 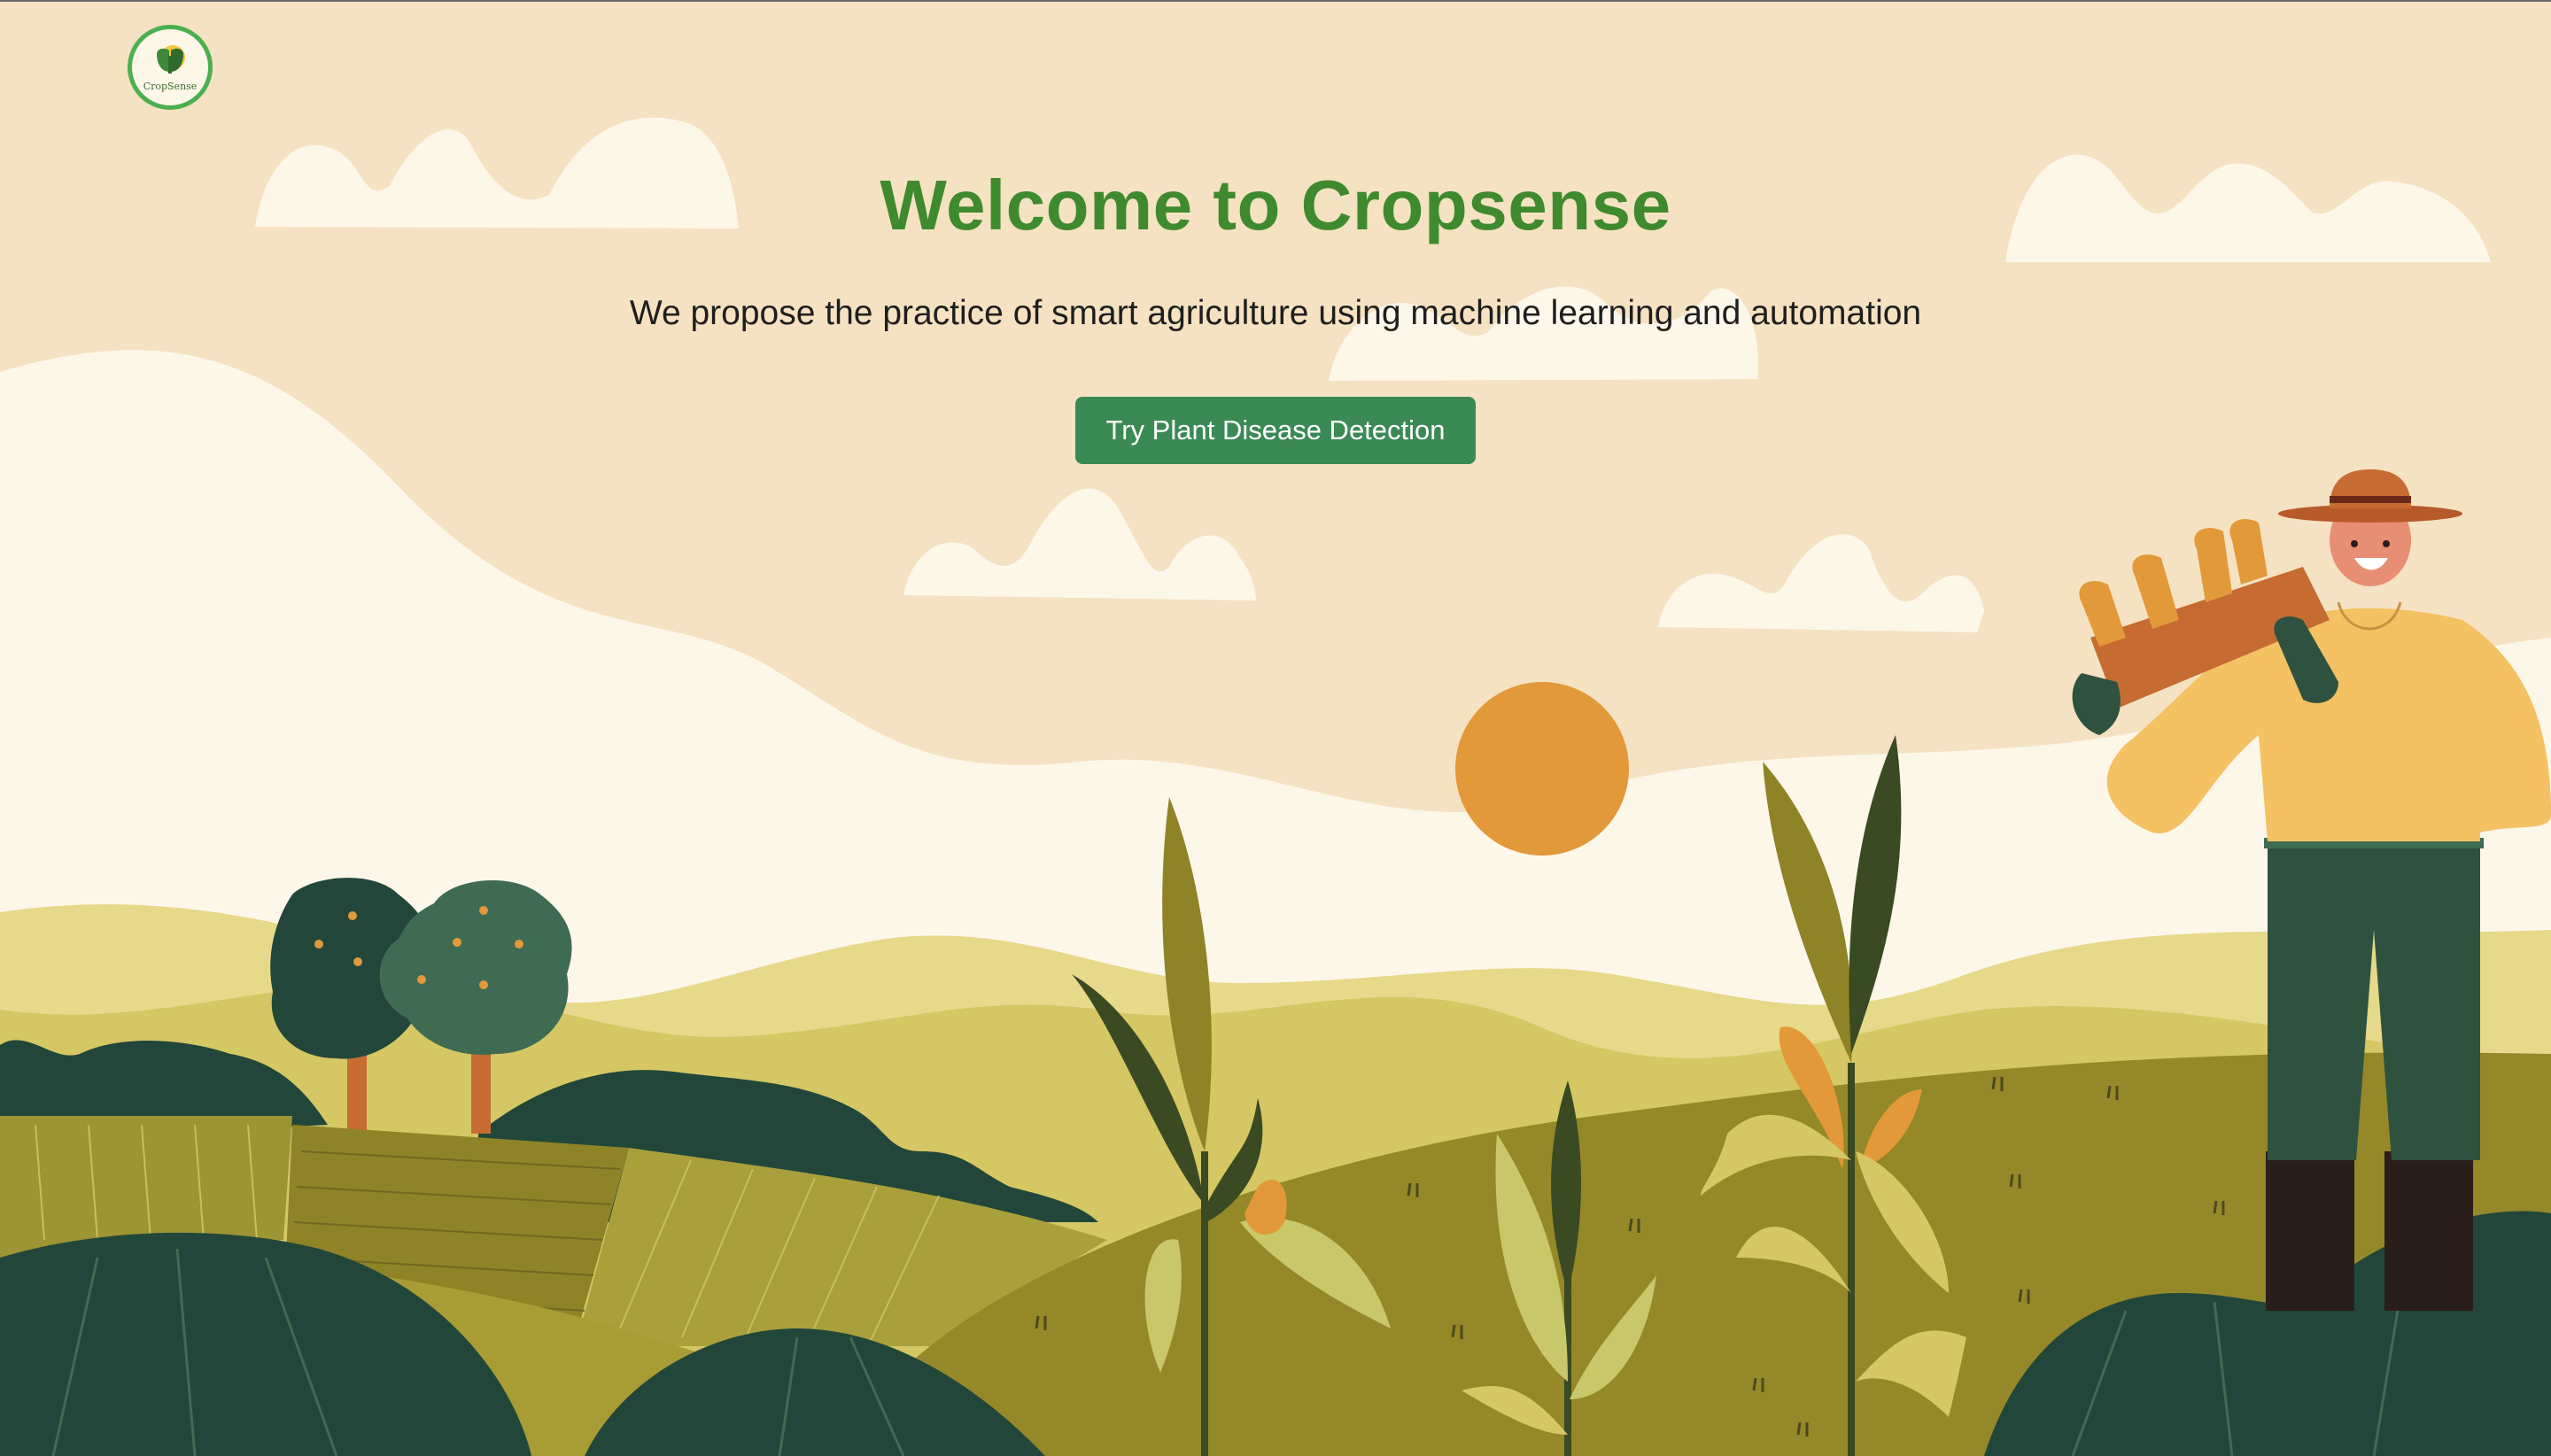 I want to click on try-plant-disease-detection-button: Try Plant Disease Detection, so click(x=1275, y=430).